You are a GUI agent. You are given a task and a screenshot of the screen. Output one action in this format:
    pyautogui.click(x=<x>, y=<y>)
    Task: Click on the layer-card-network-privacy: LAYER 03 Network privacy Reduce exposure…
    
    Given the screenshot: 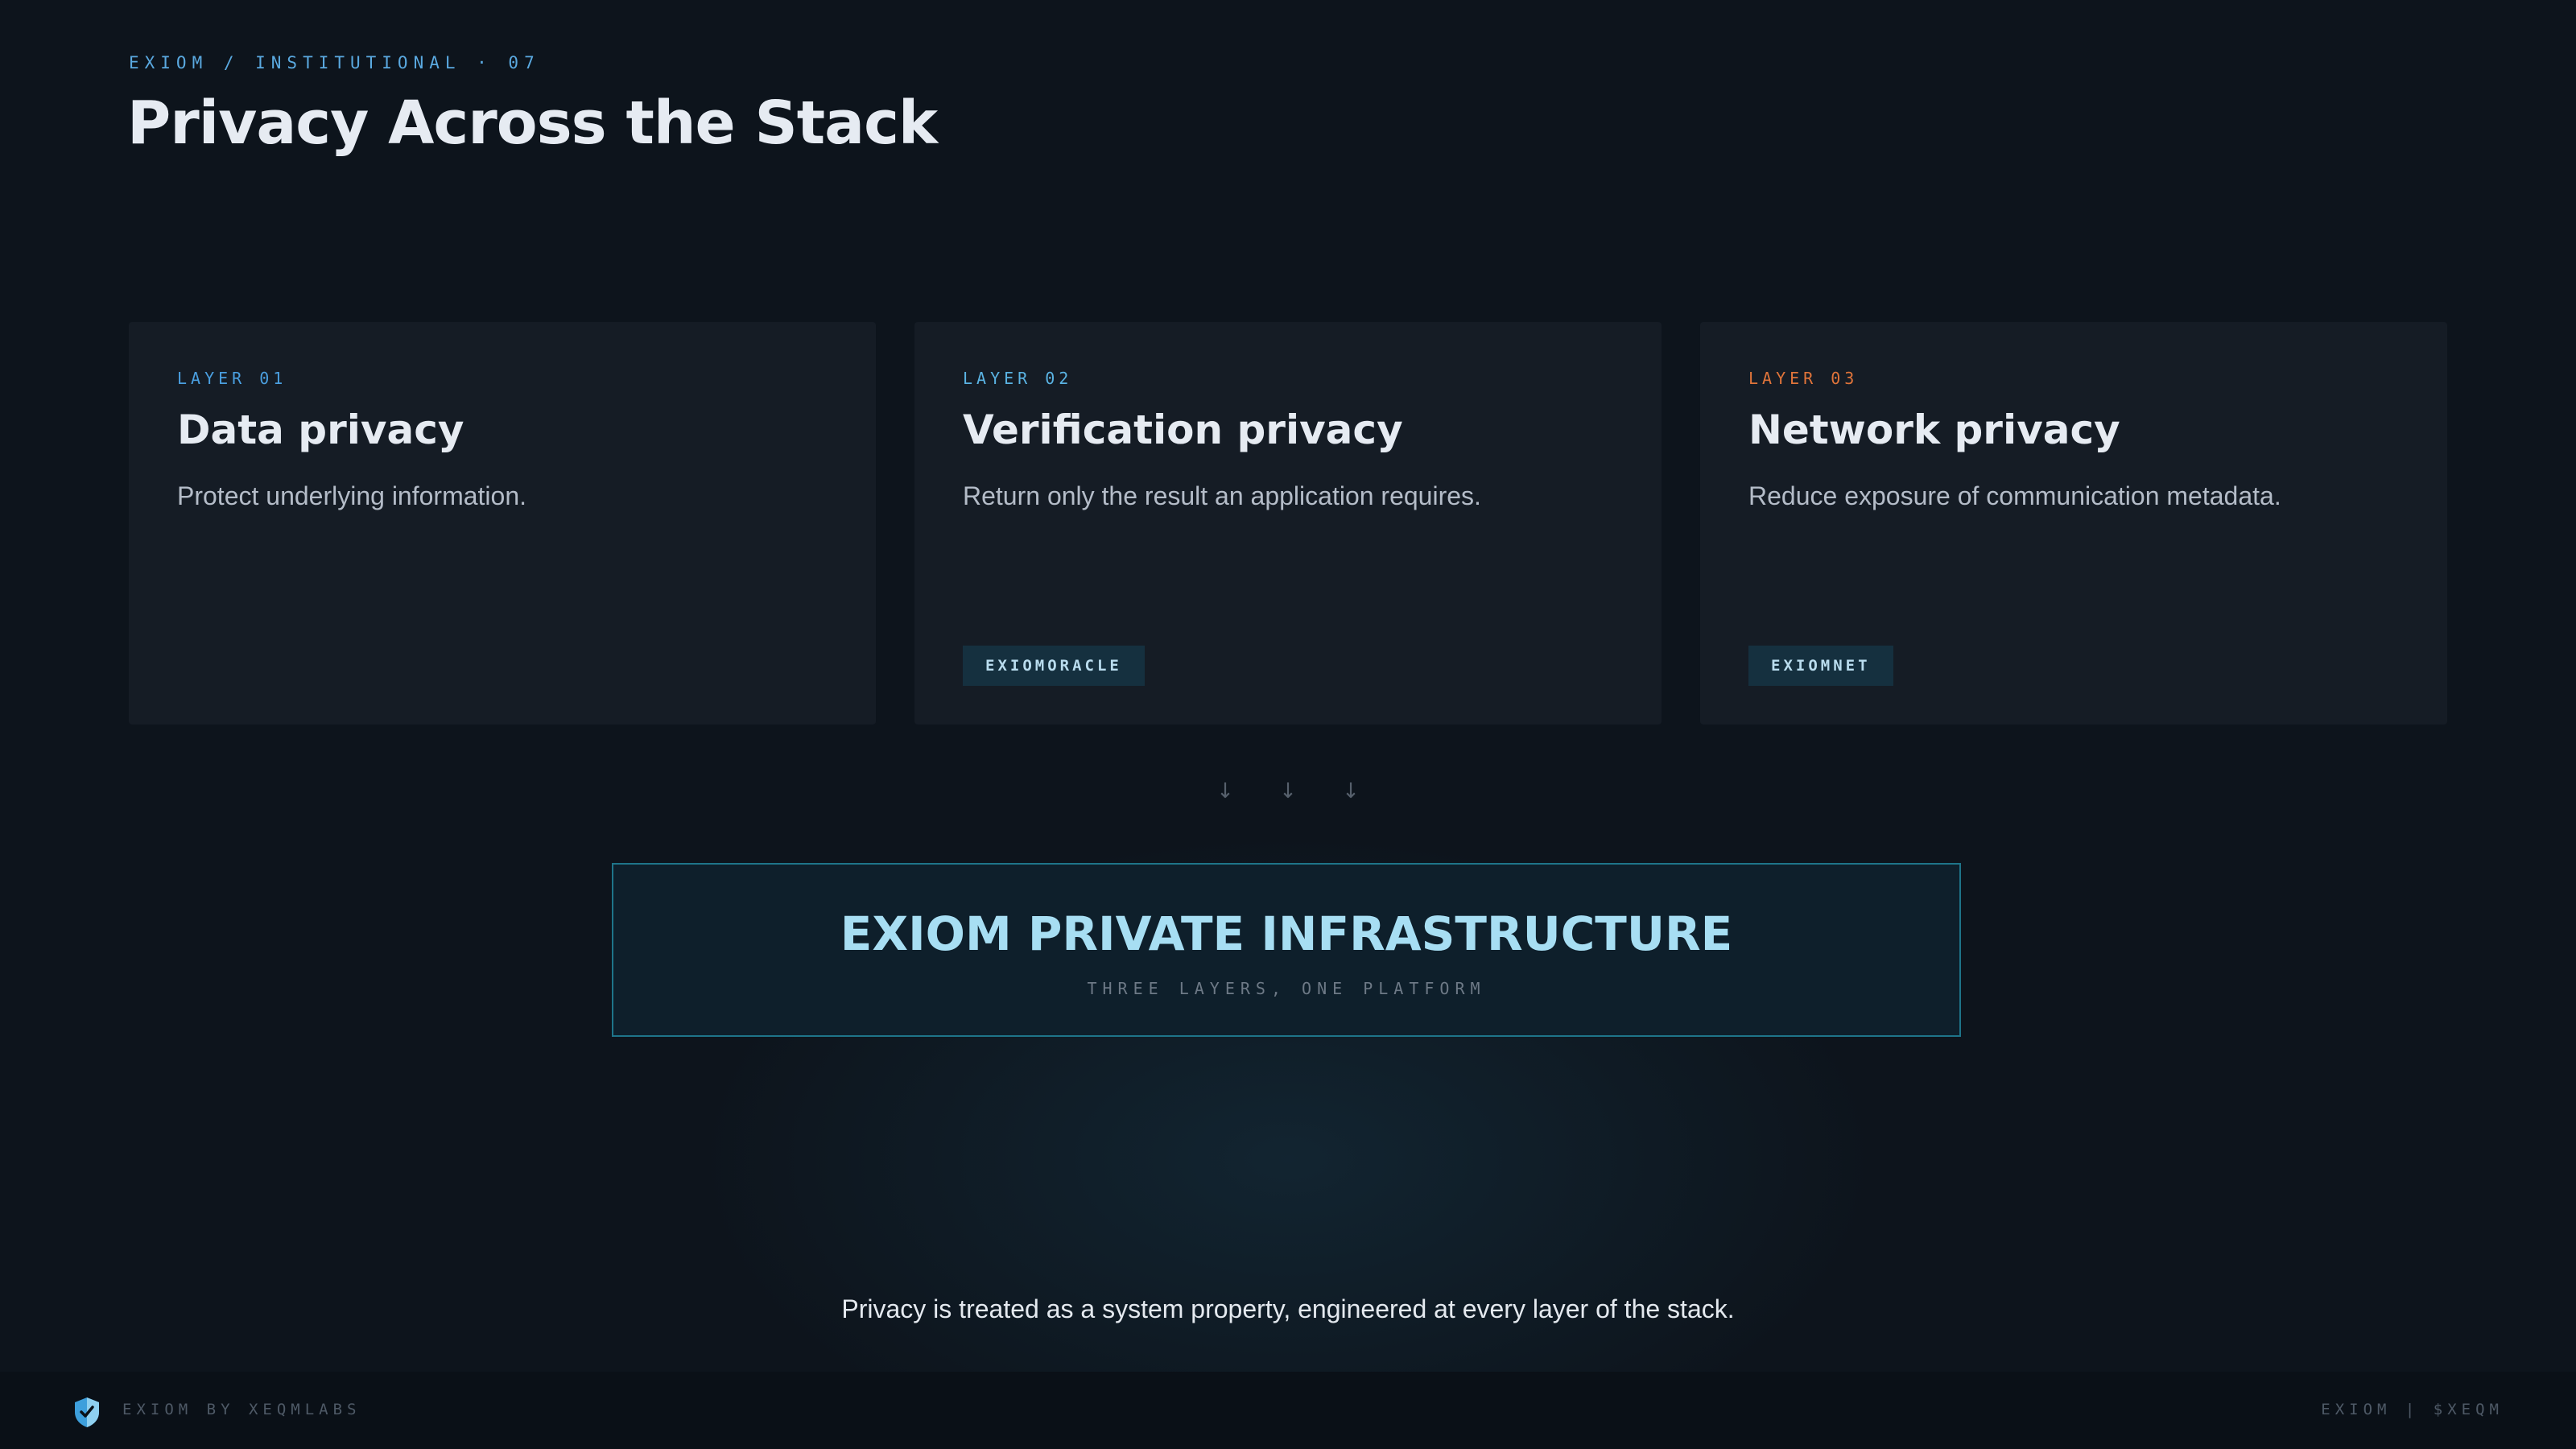 What is the action you would take?
    pyautogui.click(x=2073, y=523)
    